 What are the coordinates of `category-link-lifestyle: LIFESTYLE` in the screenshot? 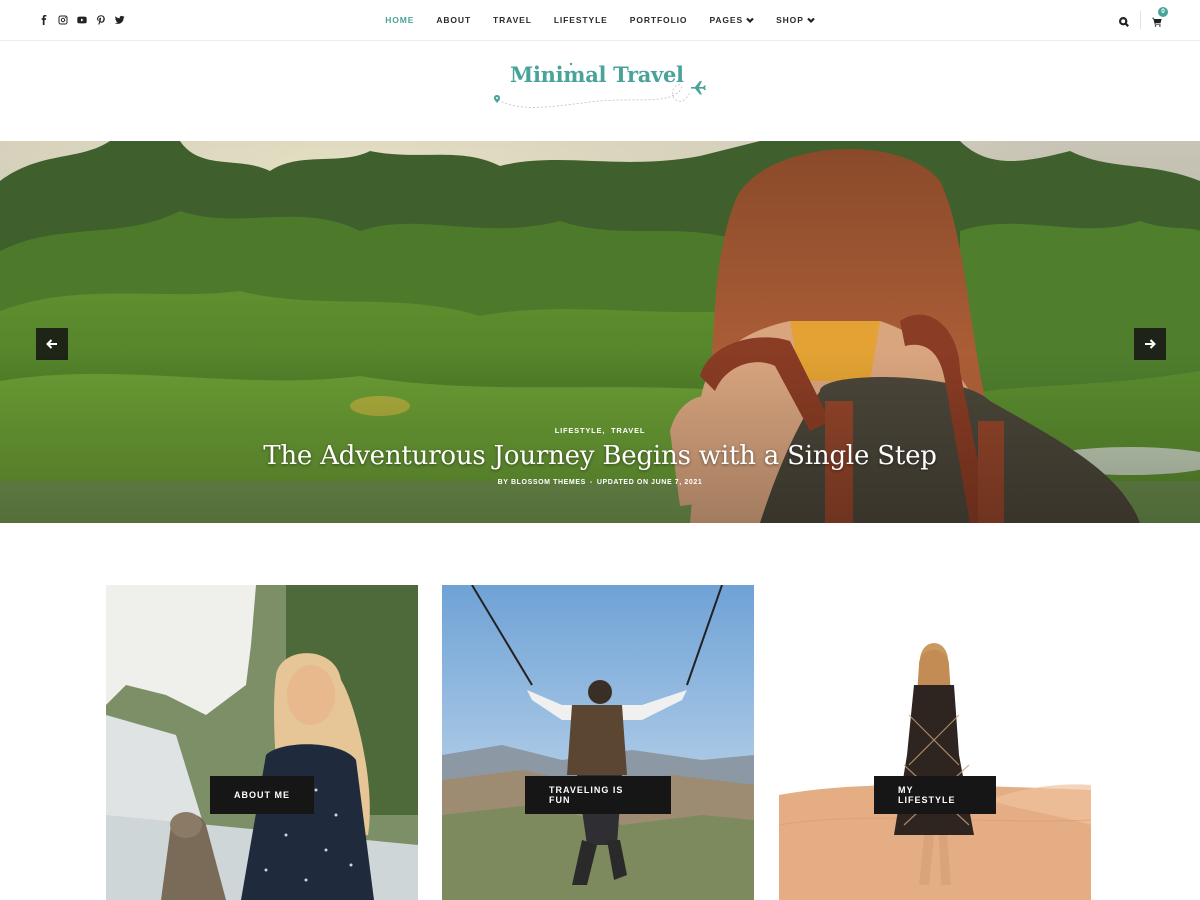 It's located at (579, 430).